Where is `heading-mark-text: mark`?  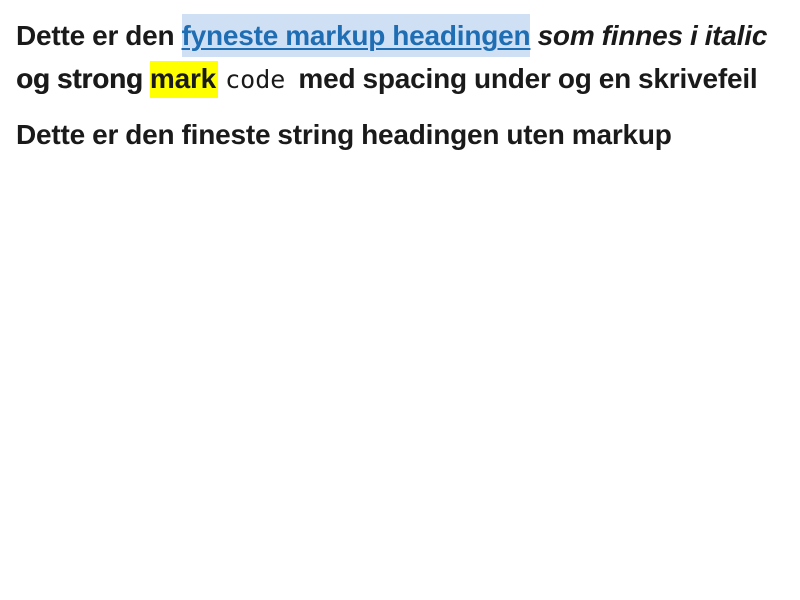
heading-mark-text: mark is located at coordinates (184, 79).